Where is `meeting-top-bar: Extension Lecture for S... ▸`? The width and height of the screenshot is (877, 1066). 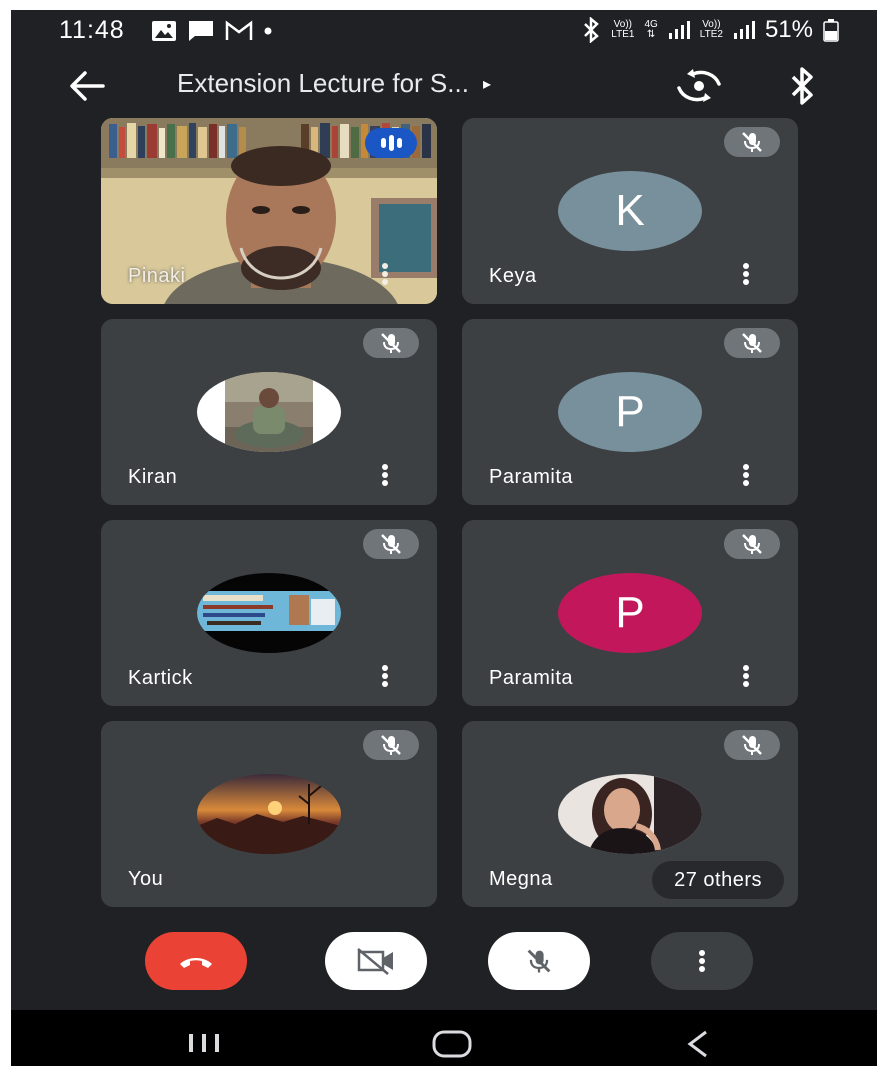
meeting-top-bar: Extension Lecture for S... ▸ is located at coordinates (444, 86).